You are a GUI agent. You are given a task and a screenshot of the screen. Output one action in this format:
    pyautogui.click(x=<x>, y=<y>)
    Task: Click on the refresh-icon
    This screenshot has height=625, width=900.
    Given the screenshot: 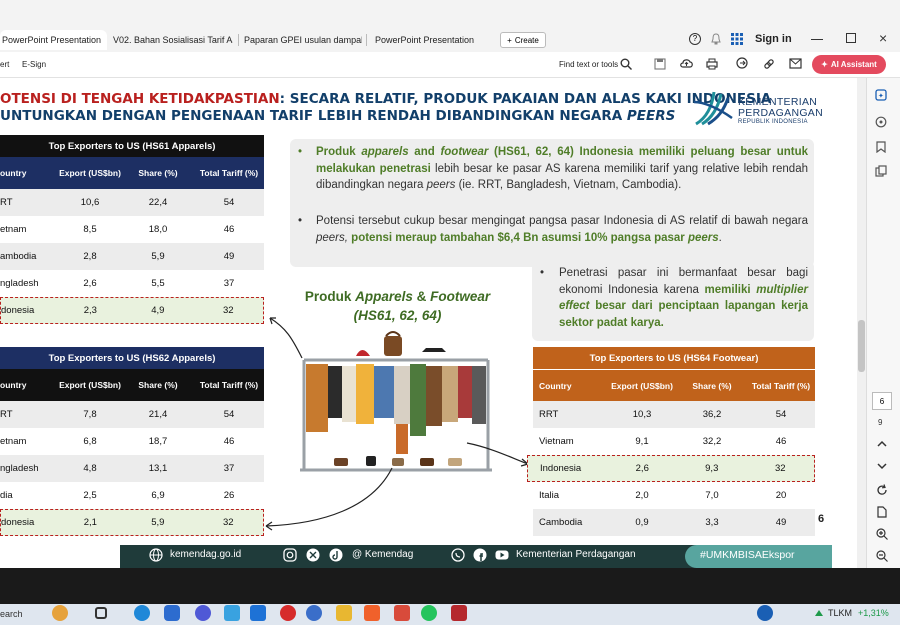 What is the action you would take?
    pyautogui.click(x=882, y=490)
    